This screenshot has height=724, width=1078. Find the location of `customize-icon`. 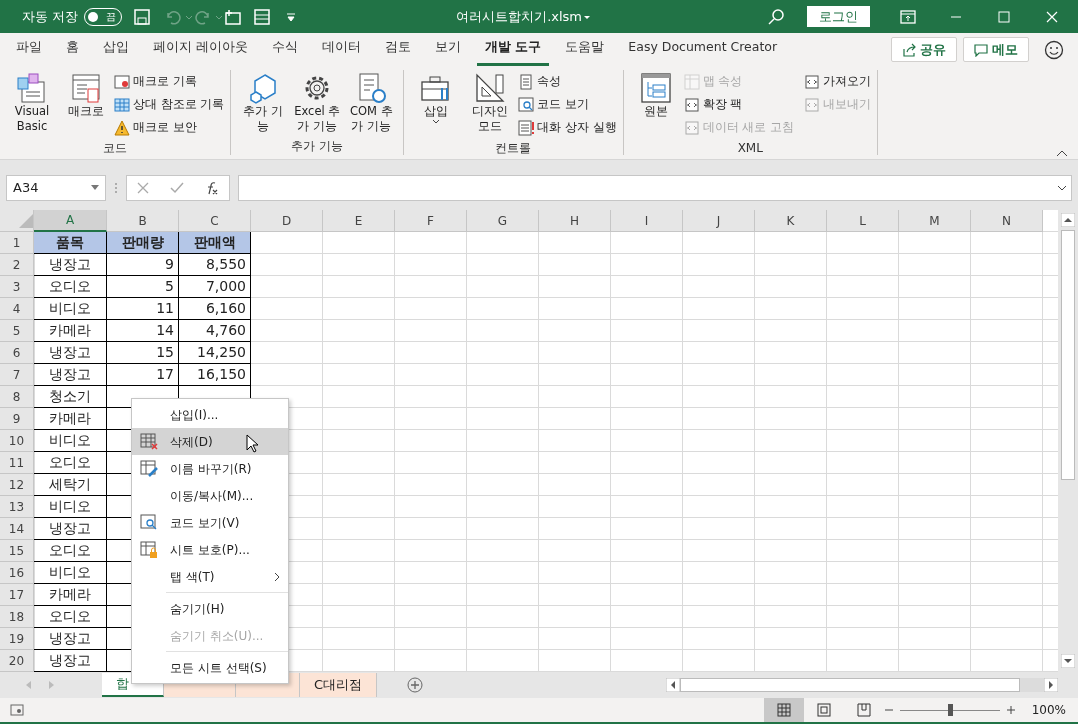

customize-icon is located at coordinates (291, 16).